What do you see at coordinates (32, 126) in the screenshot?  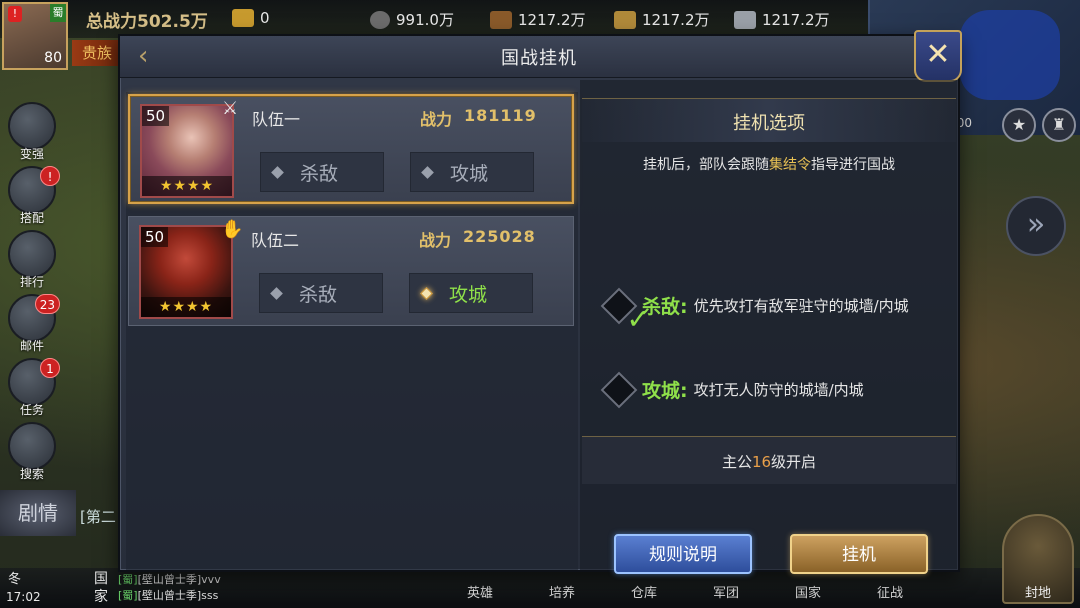 I see `fist-icon` at bounding box center [32, 126].